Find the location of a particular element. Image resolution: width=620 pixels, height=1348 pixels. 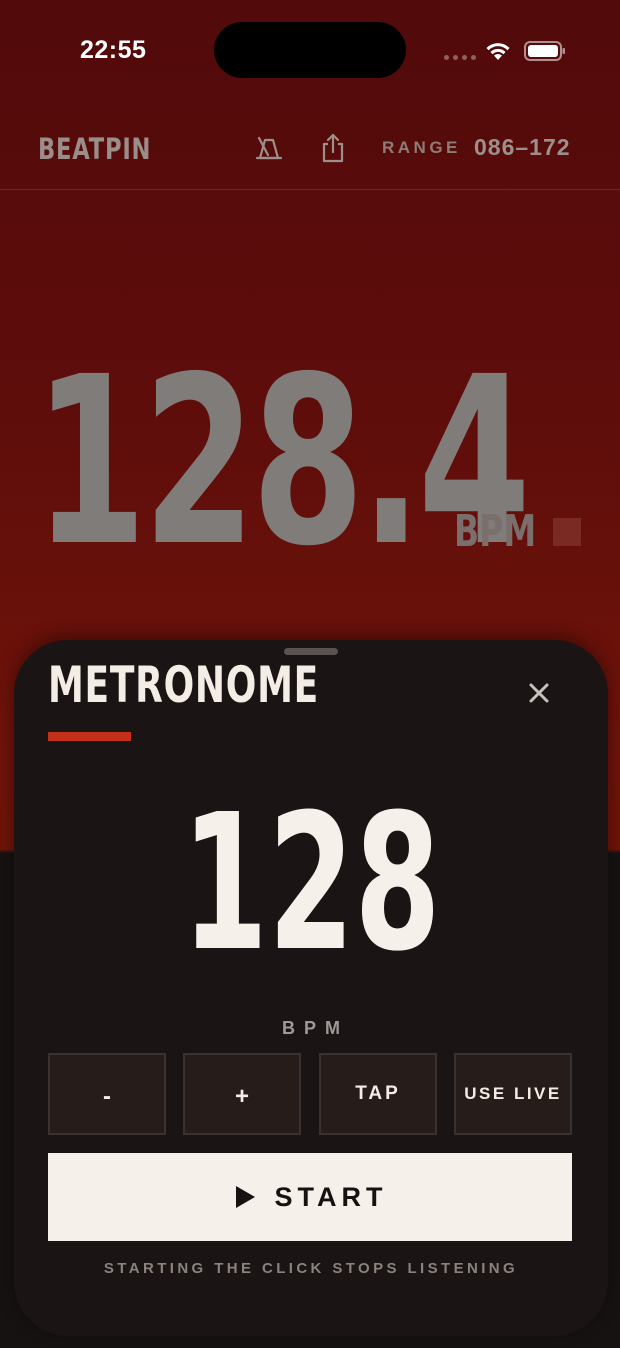

metronome-controls: - + TAP USE LIVE is located at coordinates (310, 1094).